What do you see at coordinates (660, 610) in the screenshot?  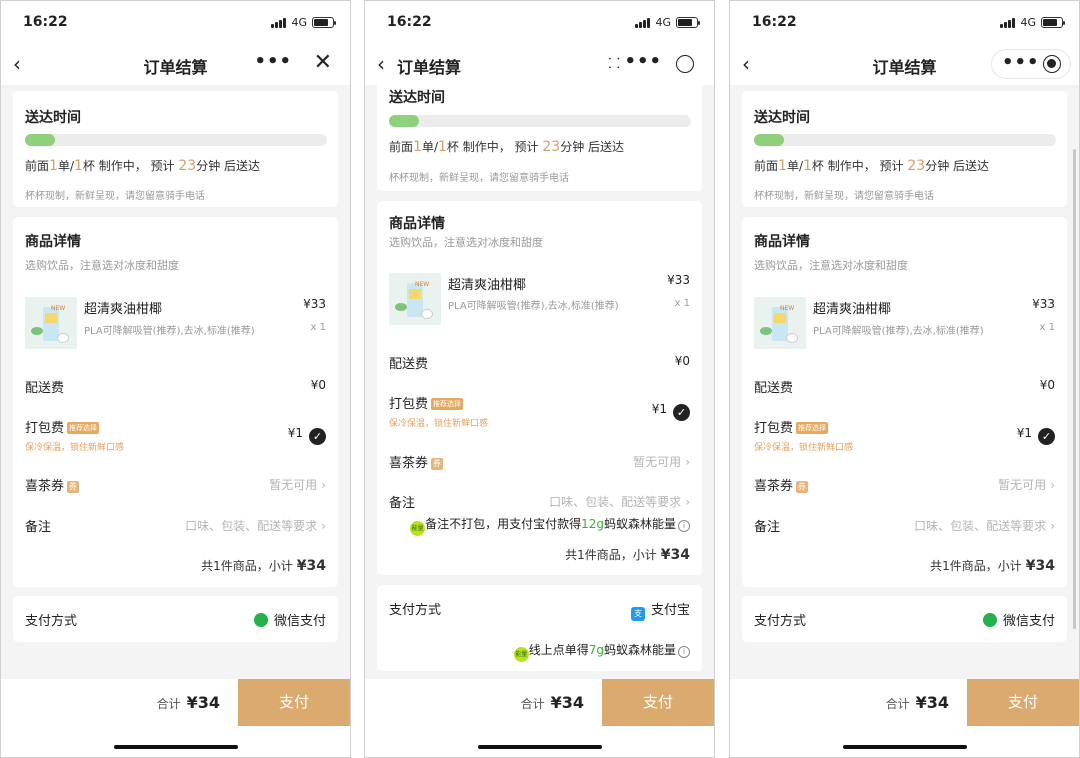 I see `payment-method: 支支付宝` at bounding box center [660, 610].